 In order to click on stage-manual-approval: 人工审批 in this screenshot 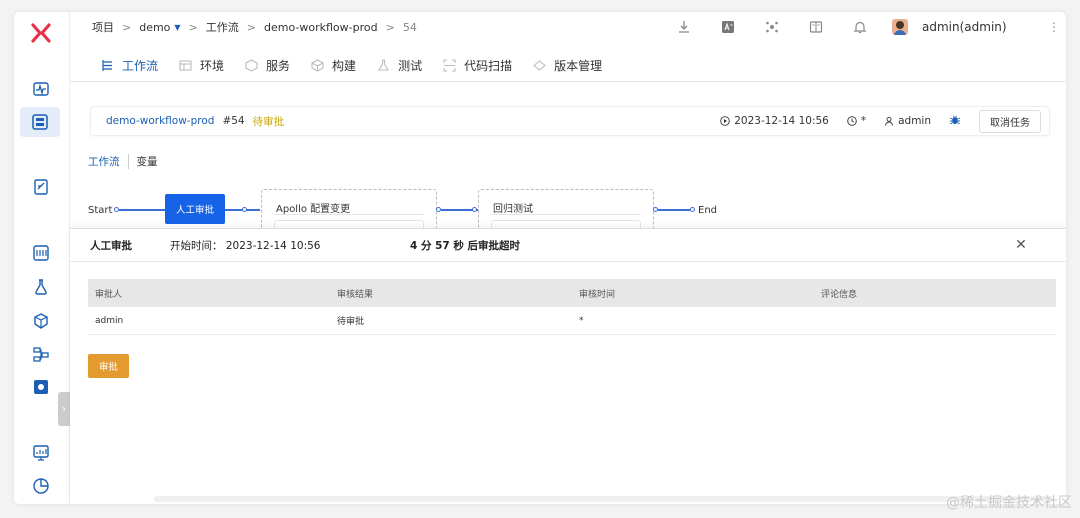, I will do `click(195, 209)`.